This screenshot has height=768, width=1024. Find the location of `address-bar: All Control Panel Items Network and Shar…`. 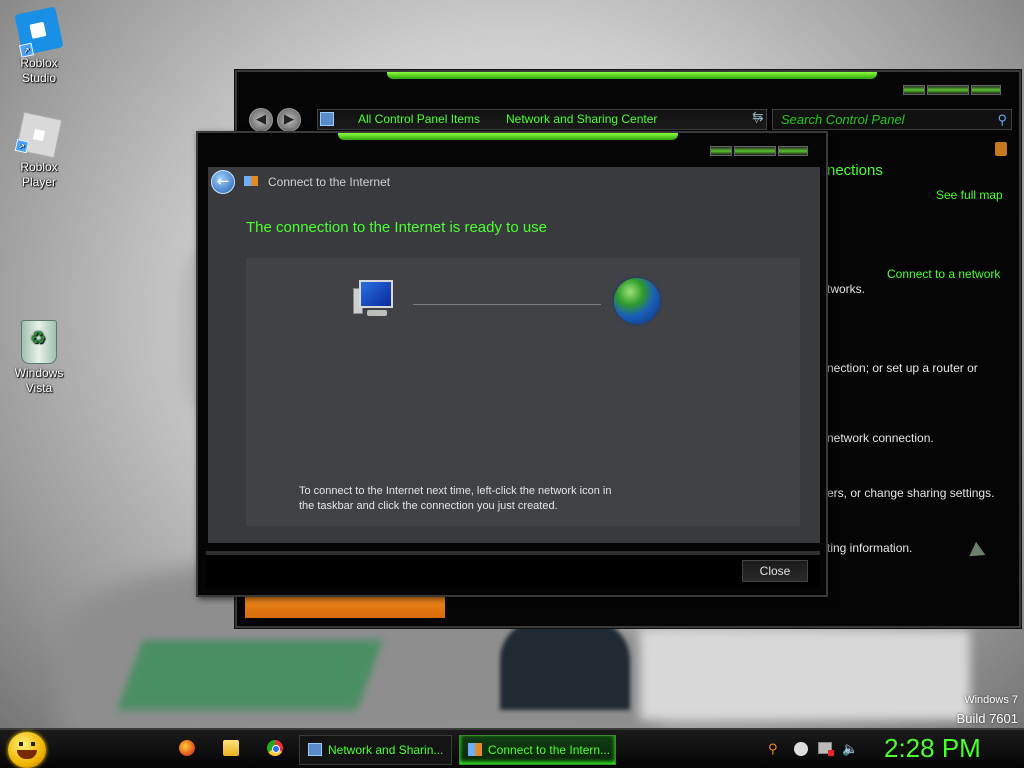

address-bar: All Control Panel Items Network and Shar… is located at coordinates (542, 119).